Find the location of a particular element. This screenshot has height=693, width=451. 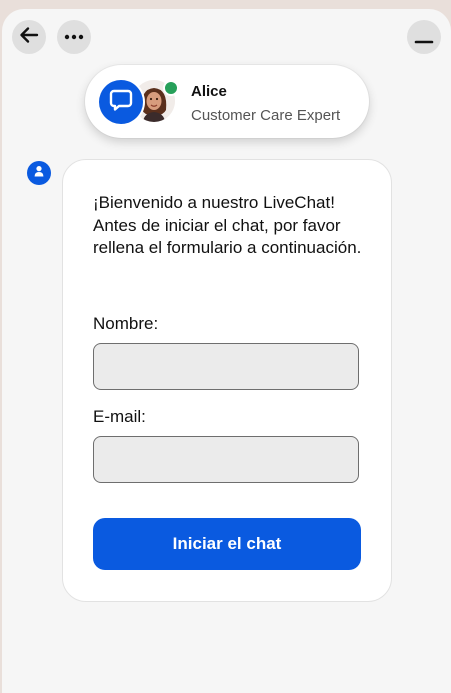

agent-name: Alice is located at coordinates (209, 91).